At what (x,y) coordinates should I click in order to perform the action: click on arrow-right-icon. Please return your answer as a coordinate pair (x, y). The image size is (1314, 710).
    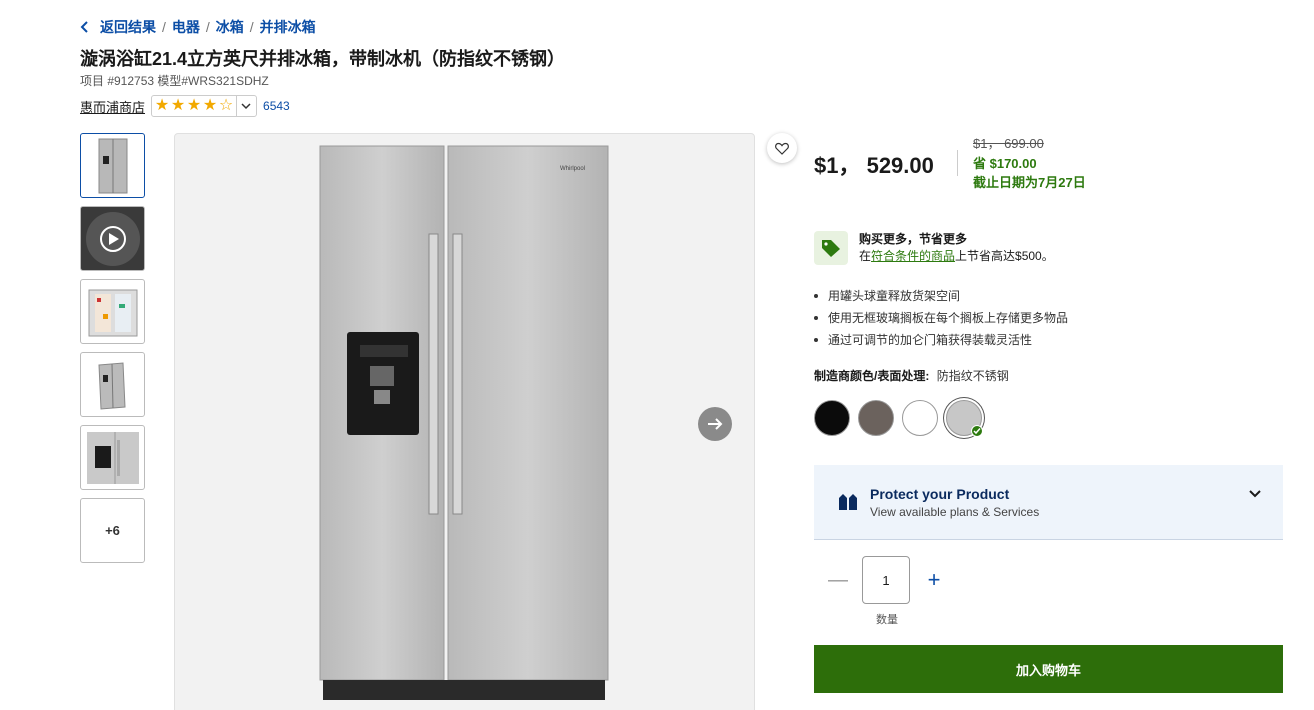
    Looking at the image, I should click on (715, 424).